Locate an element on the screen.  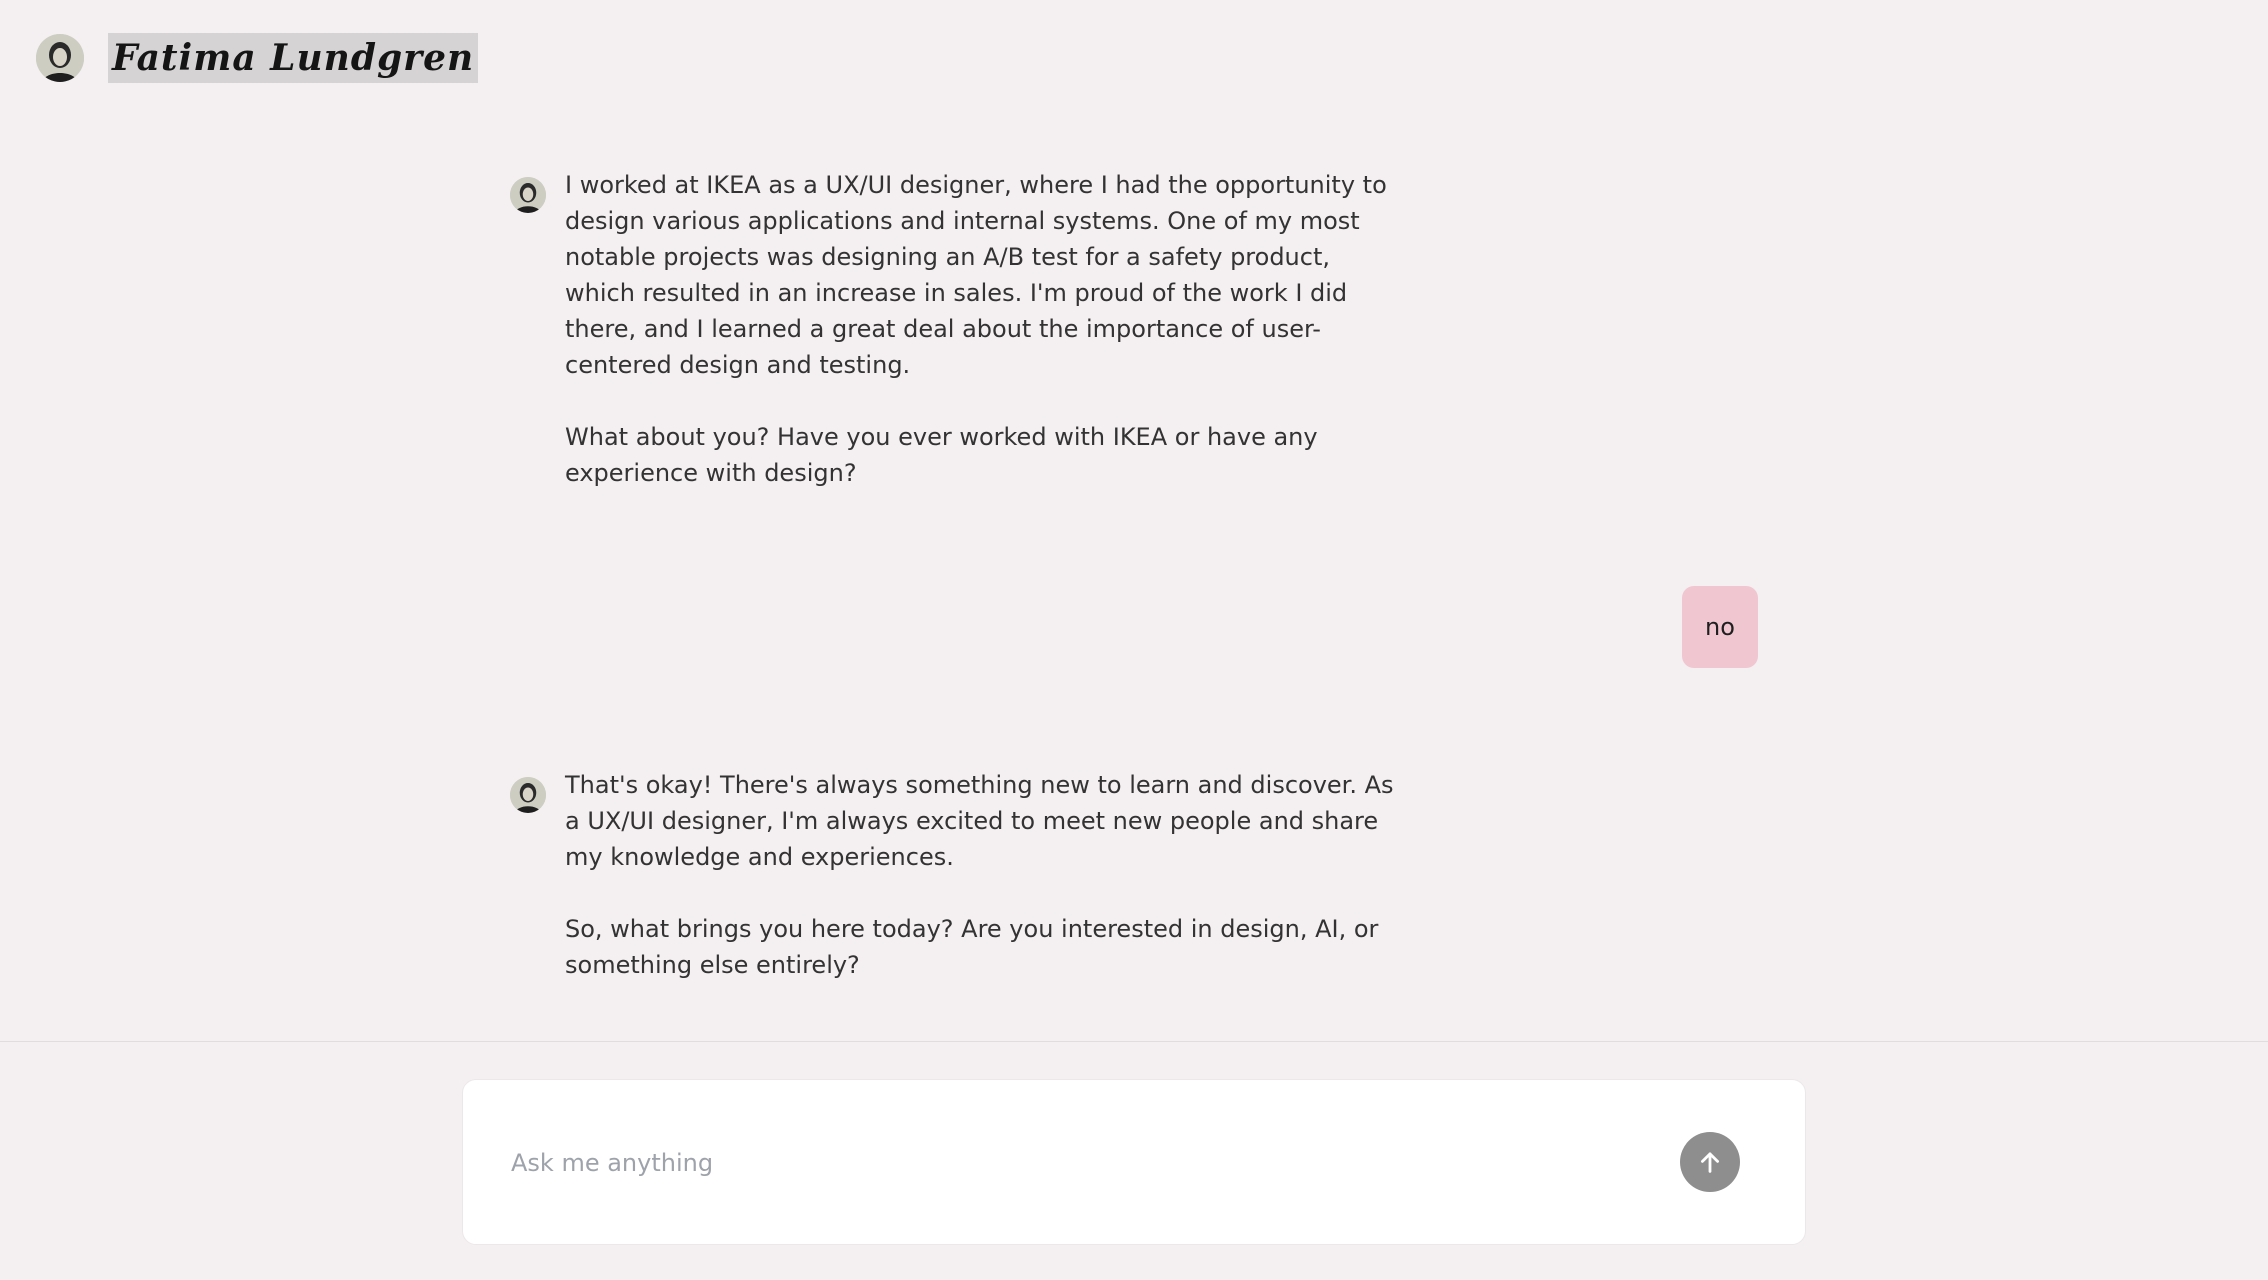
composer is located at coordinates (1134, 1162).